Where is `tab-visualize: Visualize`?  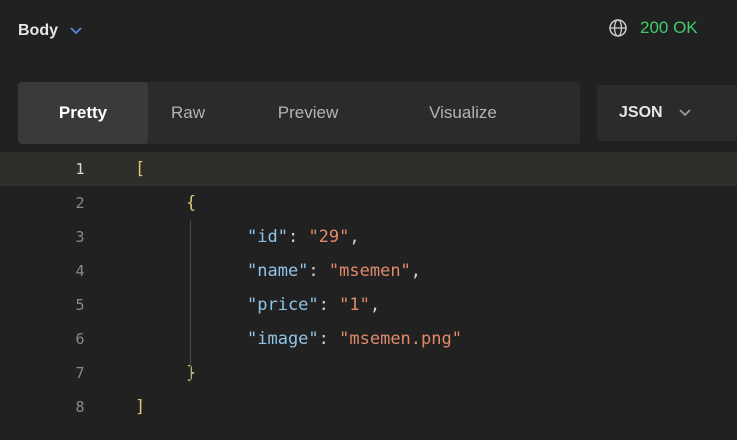 tab-visualize: Visualize is located at coordinates (463, 113).